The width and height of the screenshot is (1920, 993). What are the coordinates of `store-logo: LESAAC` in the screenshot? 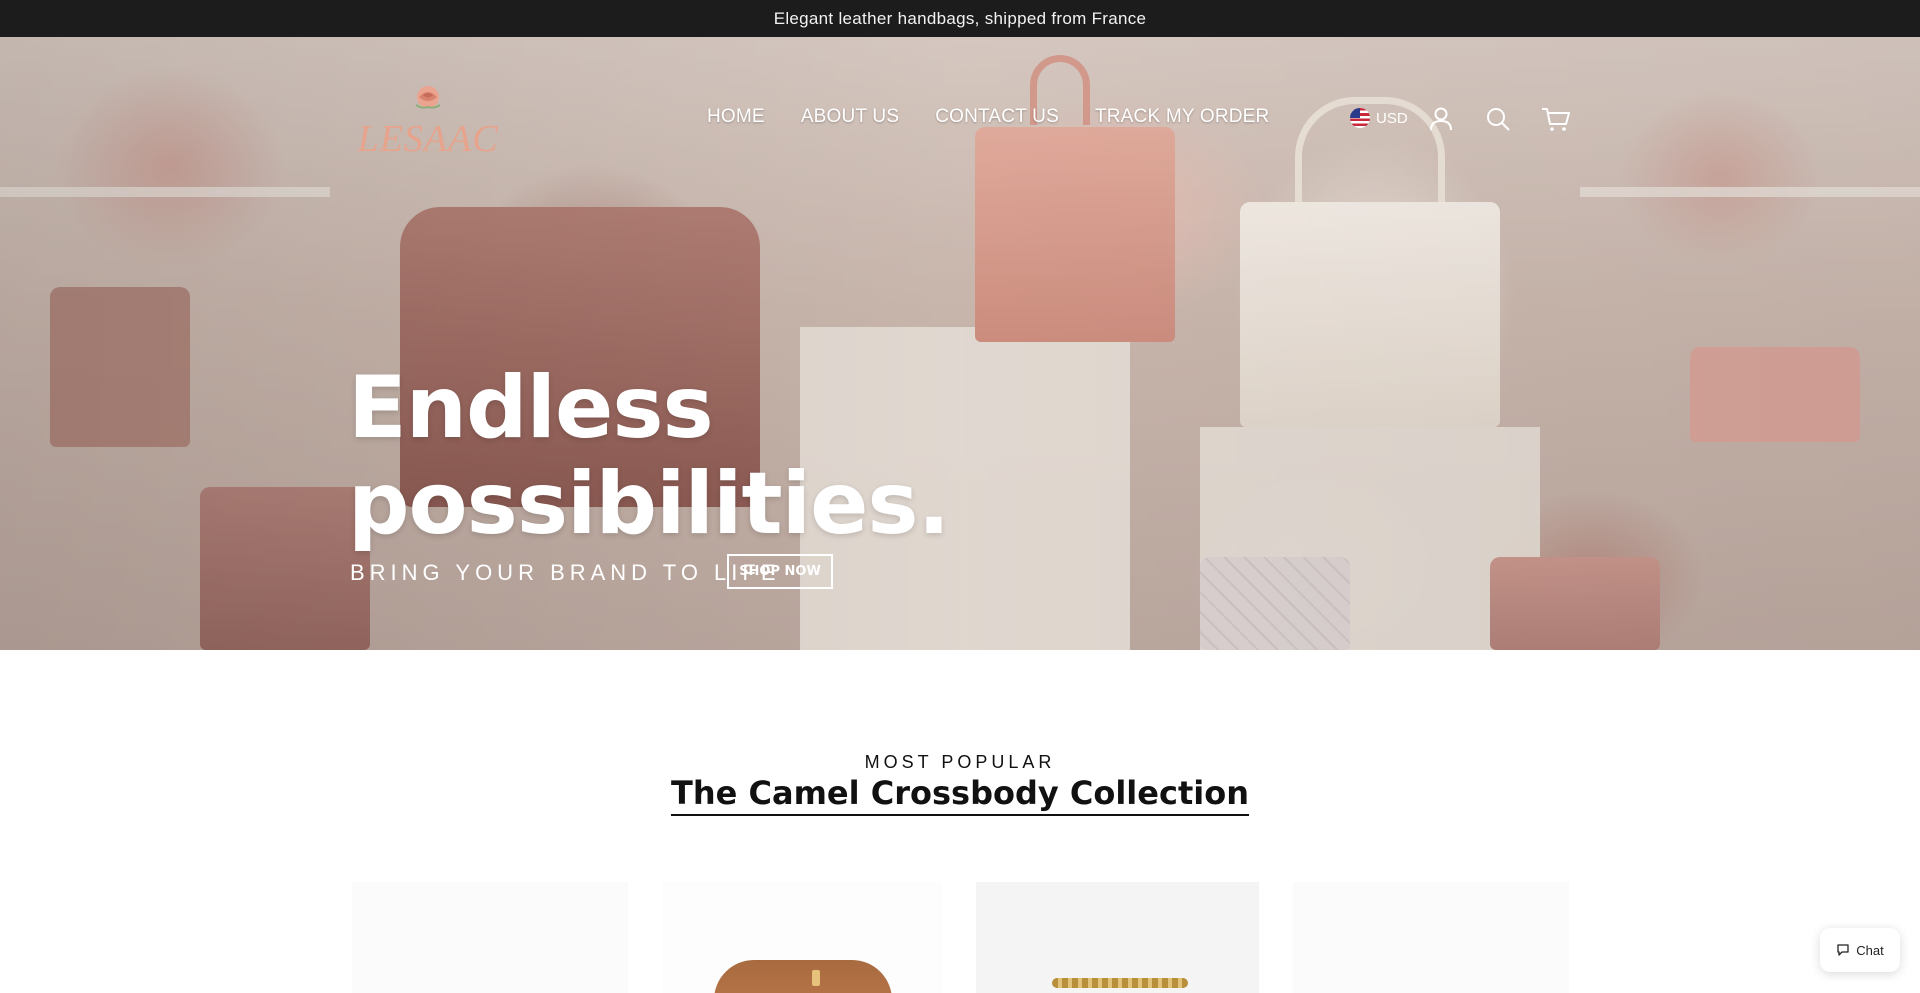 It's located at (428, 121).